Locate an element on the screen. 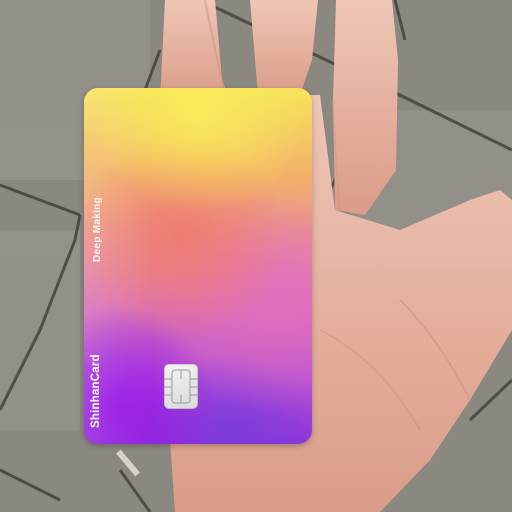  emv-chip-icon is located at coordinates (181, 386).